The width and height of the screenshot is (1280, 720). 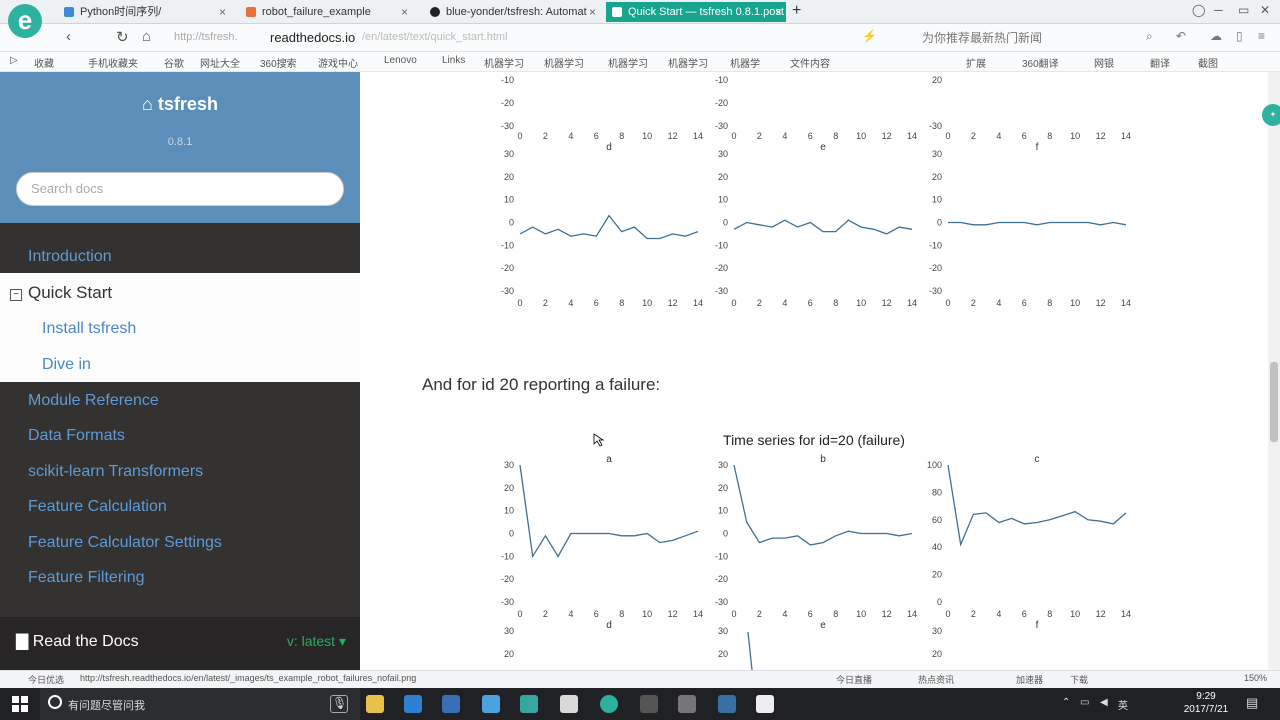 I want to click on page-scrollbar, so click(x=1274, y=371).